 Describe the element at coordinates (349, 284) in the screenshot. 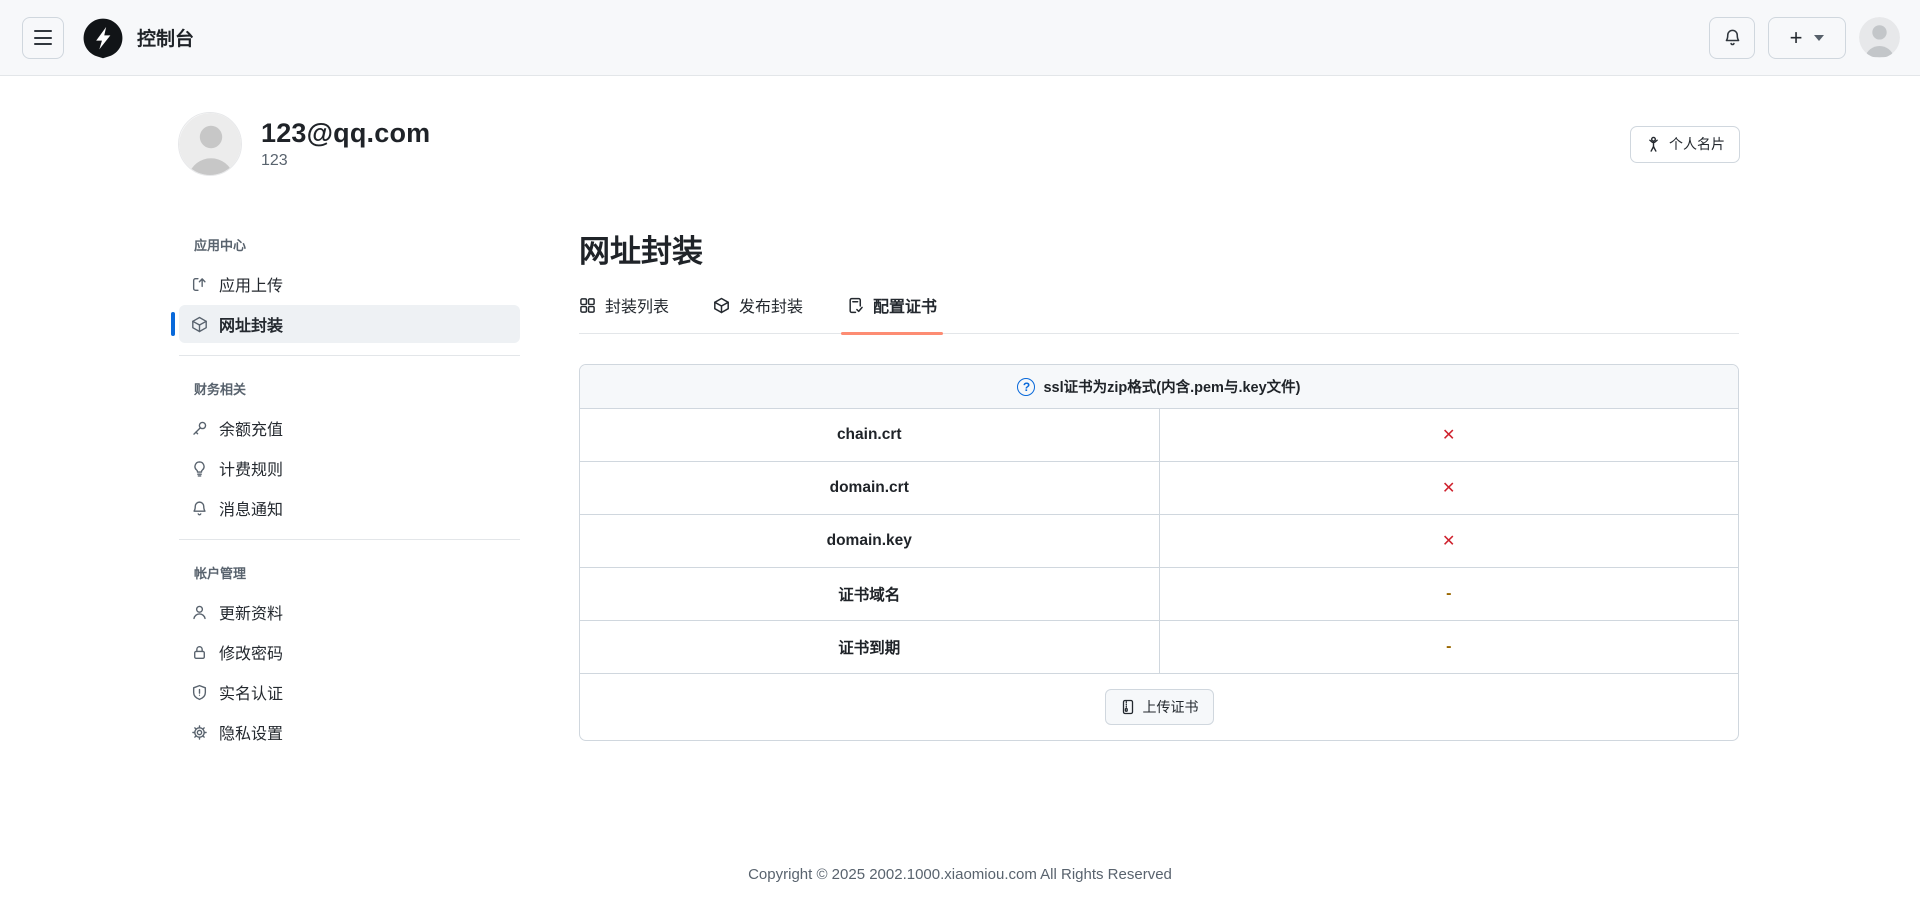

I see `sidebar-item-app-upload: 应用上传` at that location.